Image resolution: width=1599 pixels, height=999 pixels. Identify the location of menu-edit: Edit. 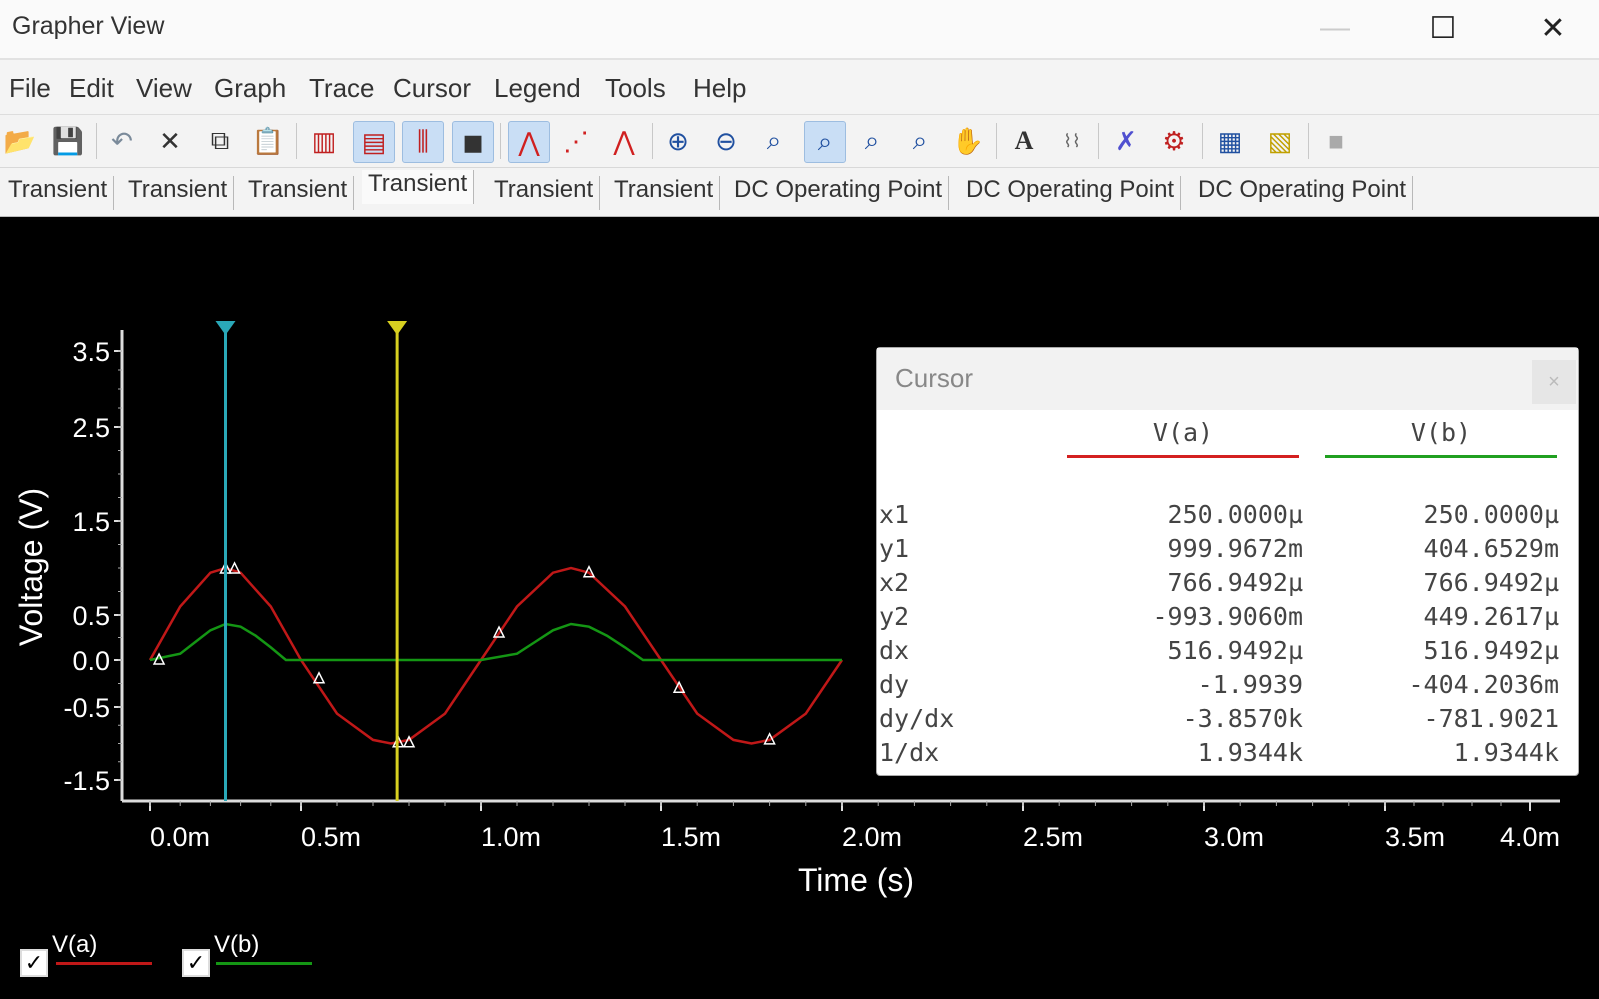
(91, 88).